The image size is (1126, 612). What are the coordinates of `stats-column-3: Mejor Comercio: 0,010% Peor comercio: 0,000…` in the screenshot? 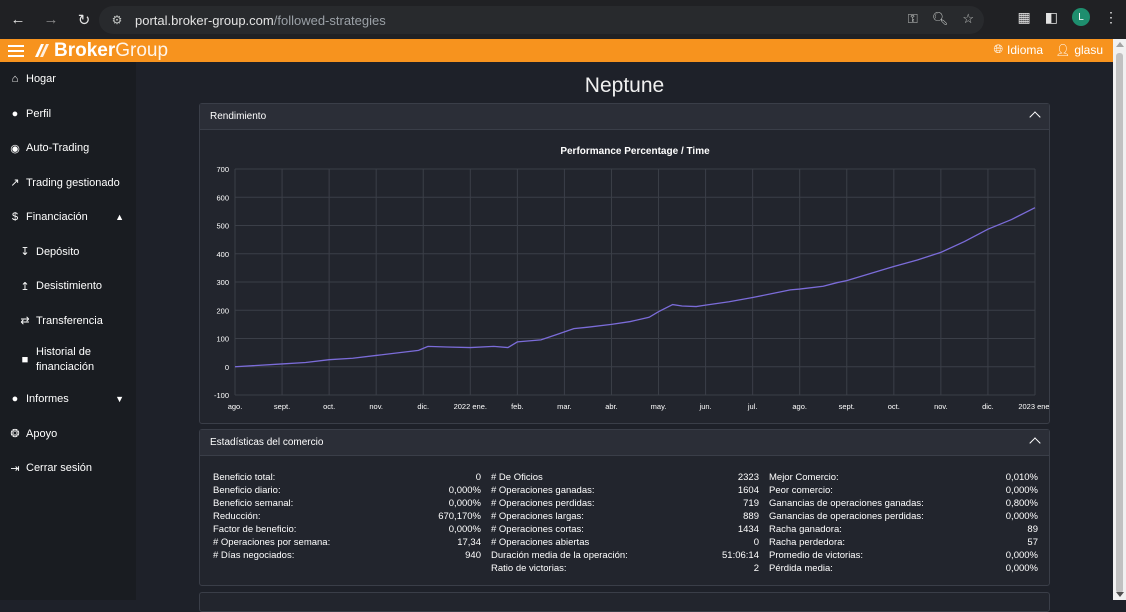 It's located at (903, 523).